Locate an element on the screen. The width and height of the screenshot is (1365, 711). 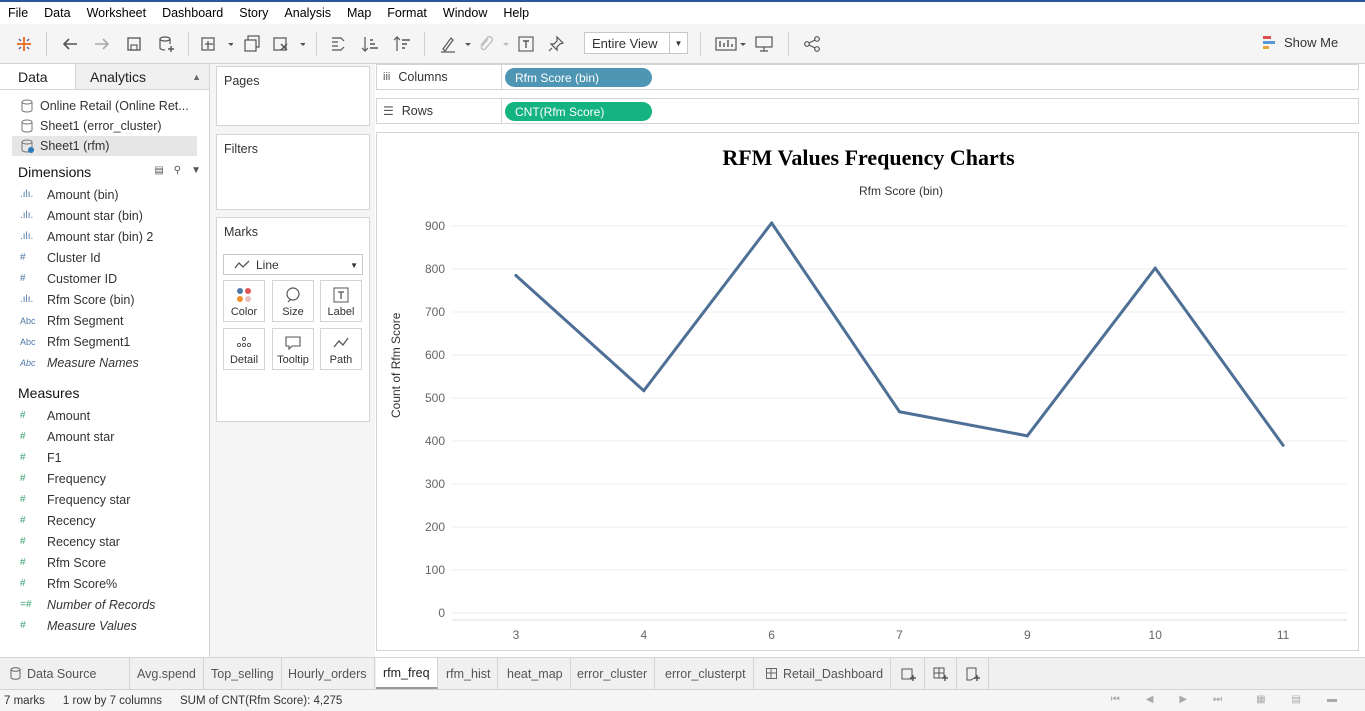
tooltip-button: Tooltip is located at coordinates (293, 349).